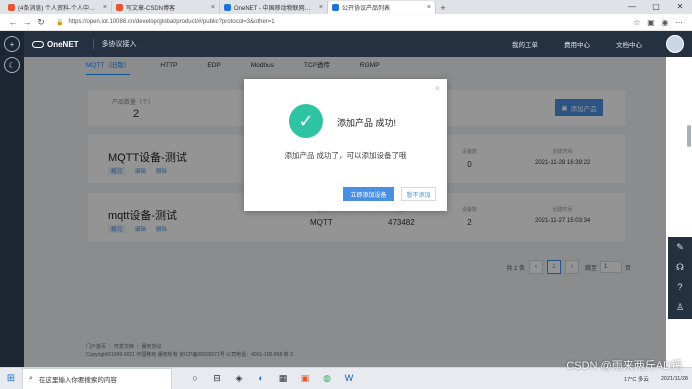  What do you see at coordinates (306, 121) in the screenshot?
I see `check-icon: ✓` at bounding box center [306, 121].